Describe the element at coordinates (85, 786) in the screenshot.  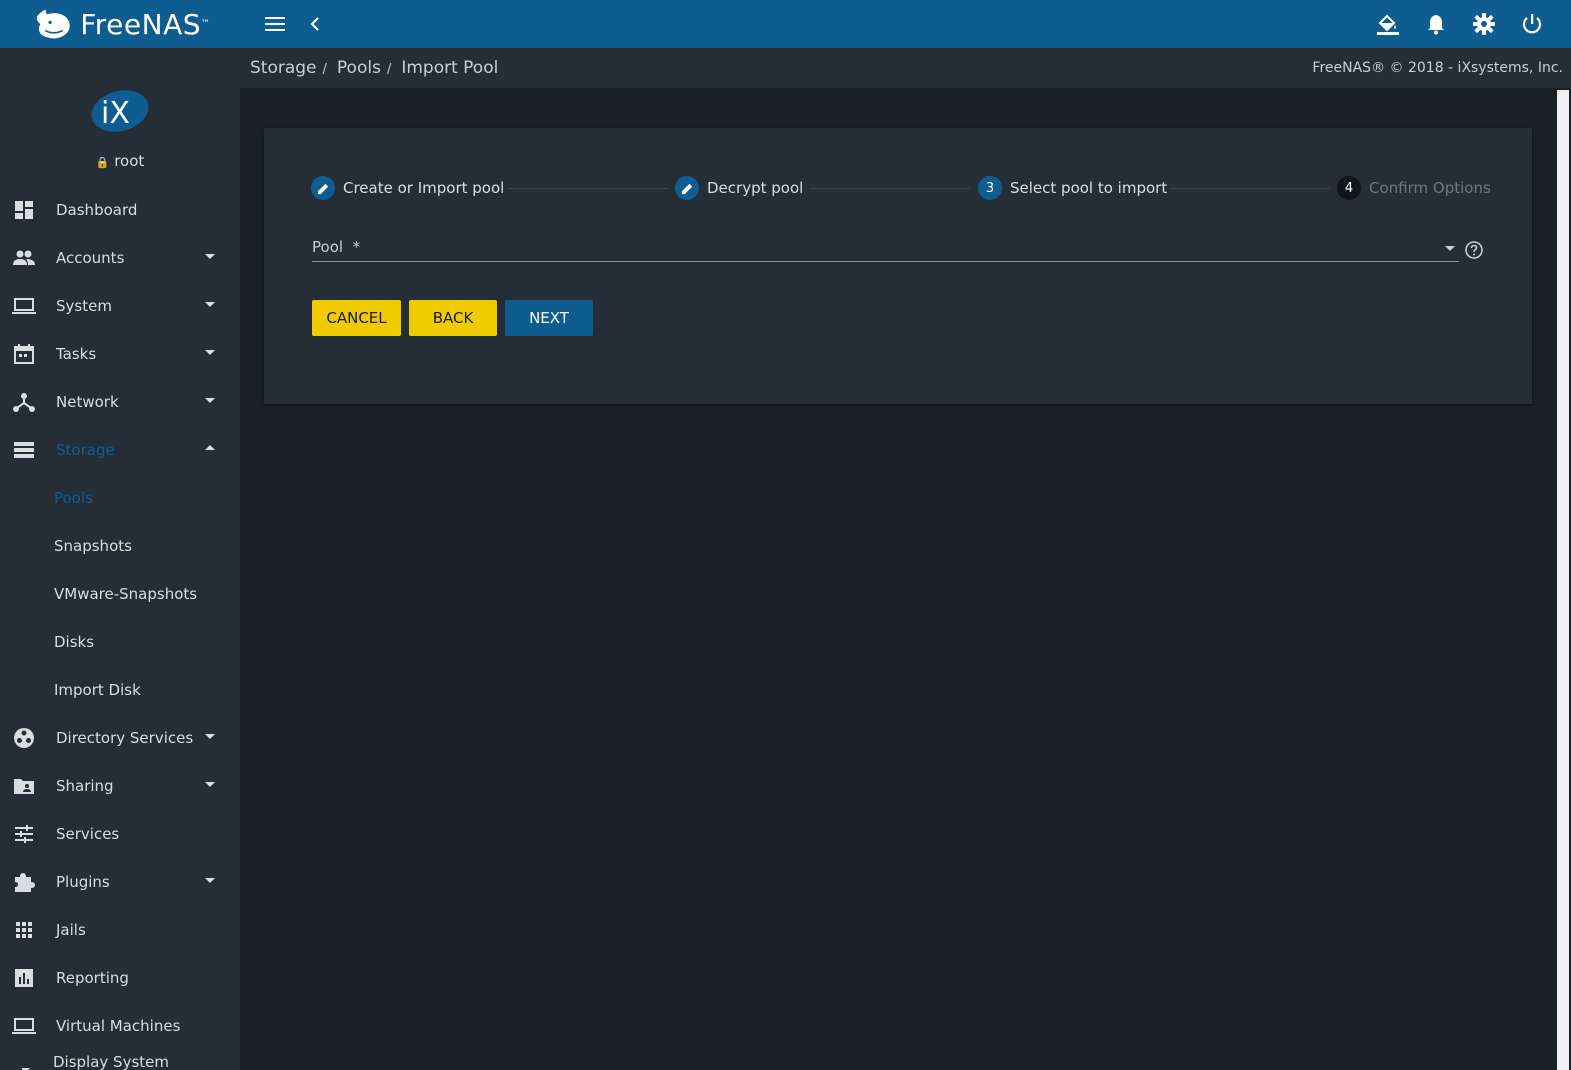
I see `sidebar-item-label: Sharing` at that location.